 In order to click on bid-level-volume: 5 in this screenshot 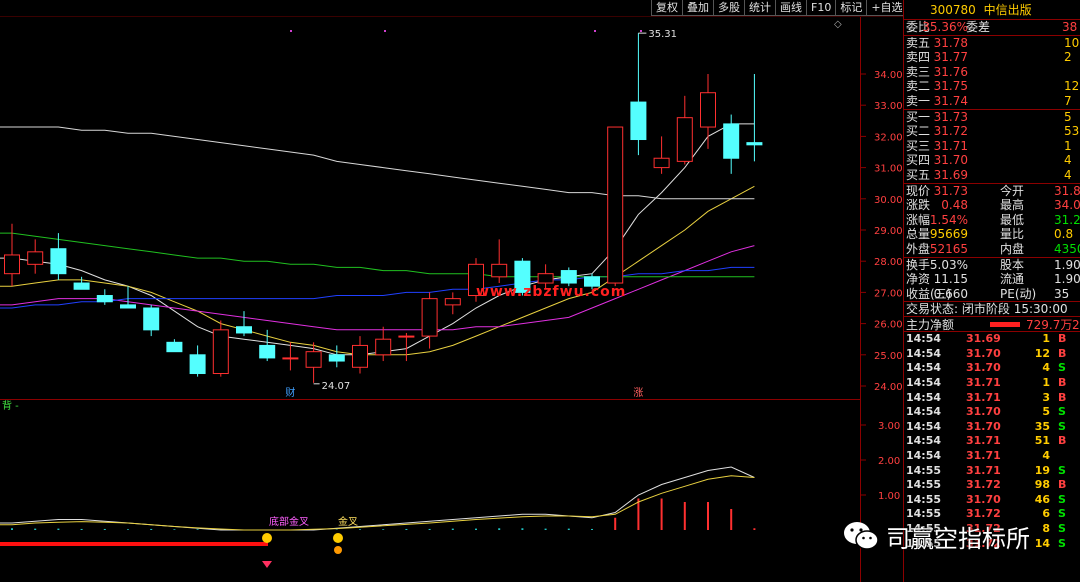, I will do `click(1068, 116)`.